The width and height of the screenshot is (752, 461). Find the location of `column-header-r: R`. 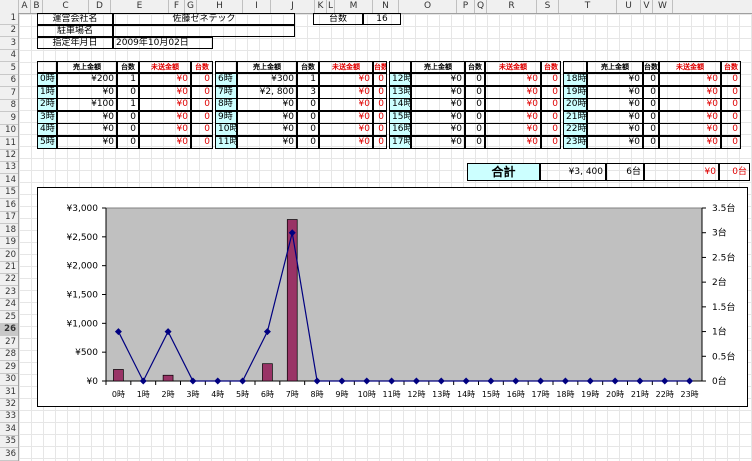

column-header-r: R is located at coordinates (512, 6).